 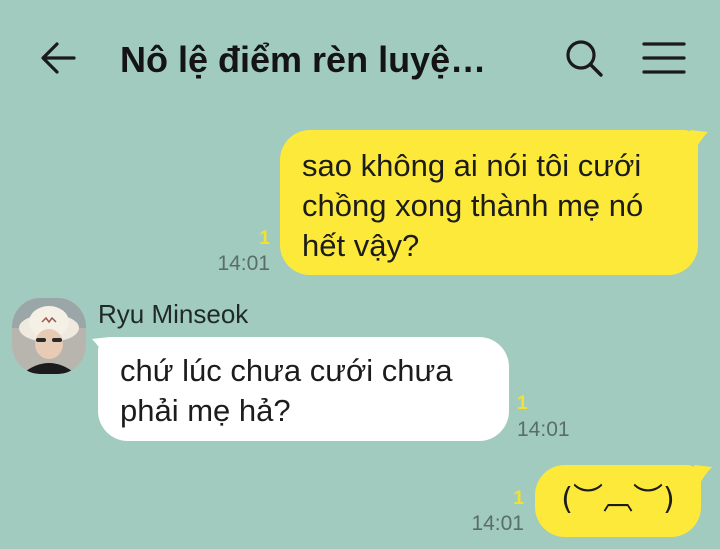 I want to click on menu-button, so click(x=664, y=58).